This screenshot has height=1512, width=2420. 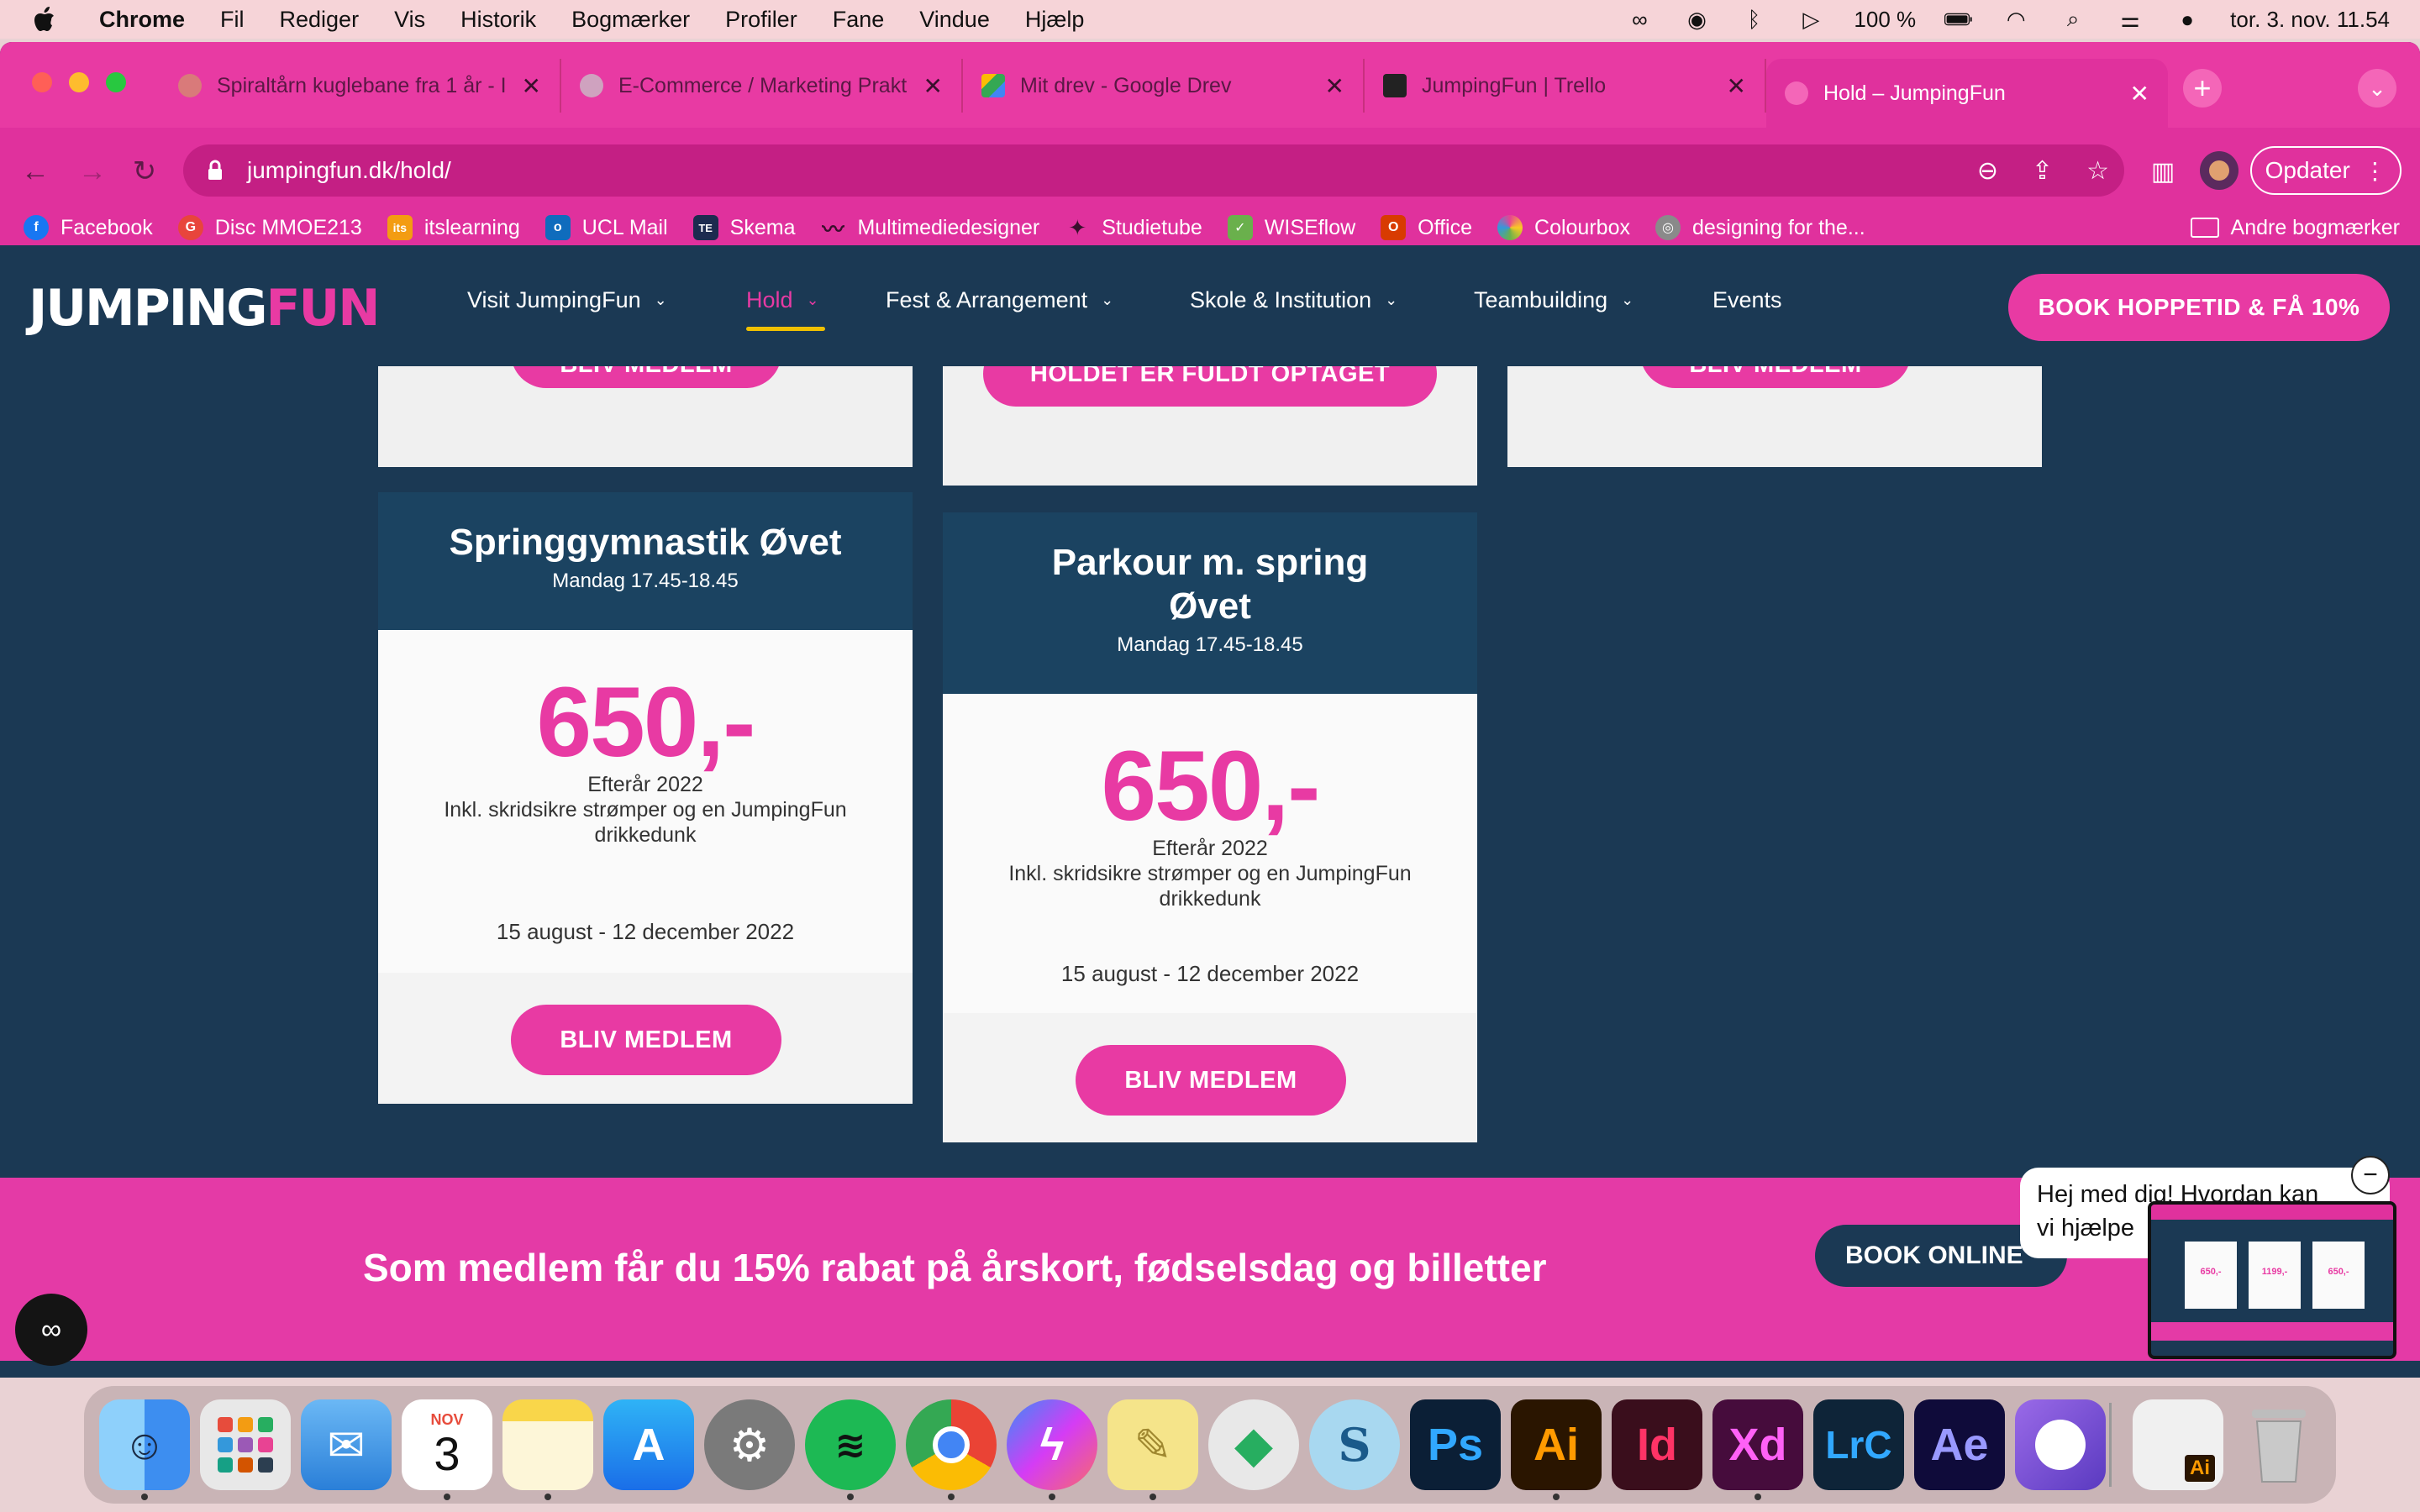 What do you see at coordinates (1563, 227) in the screenshot?
I see `bookmark-colourbox: Colourbox` at bounding box center [1563, 227].